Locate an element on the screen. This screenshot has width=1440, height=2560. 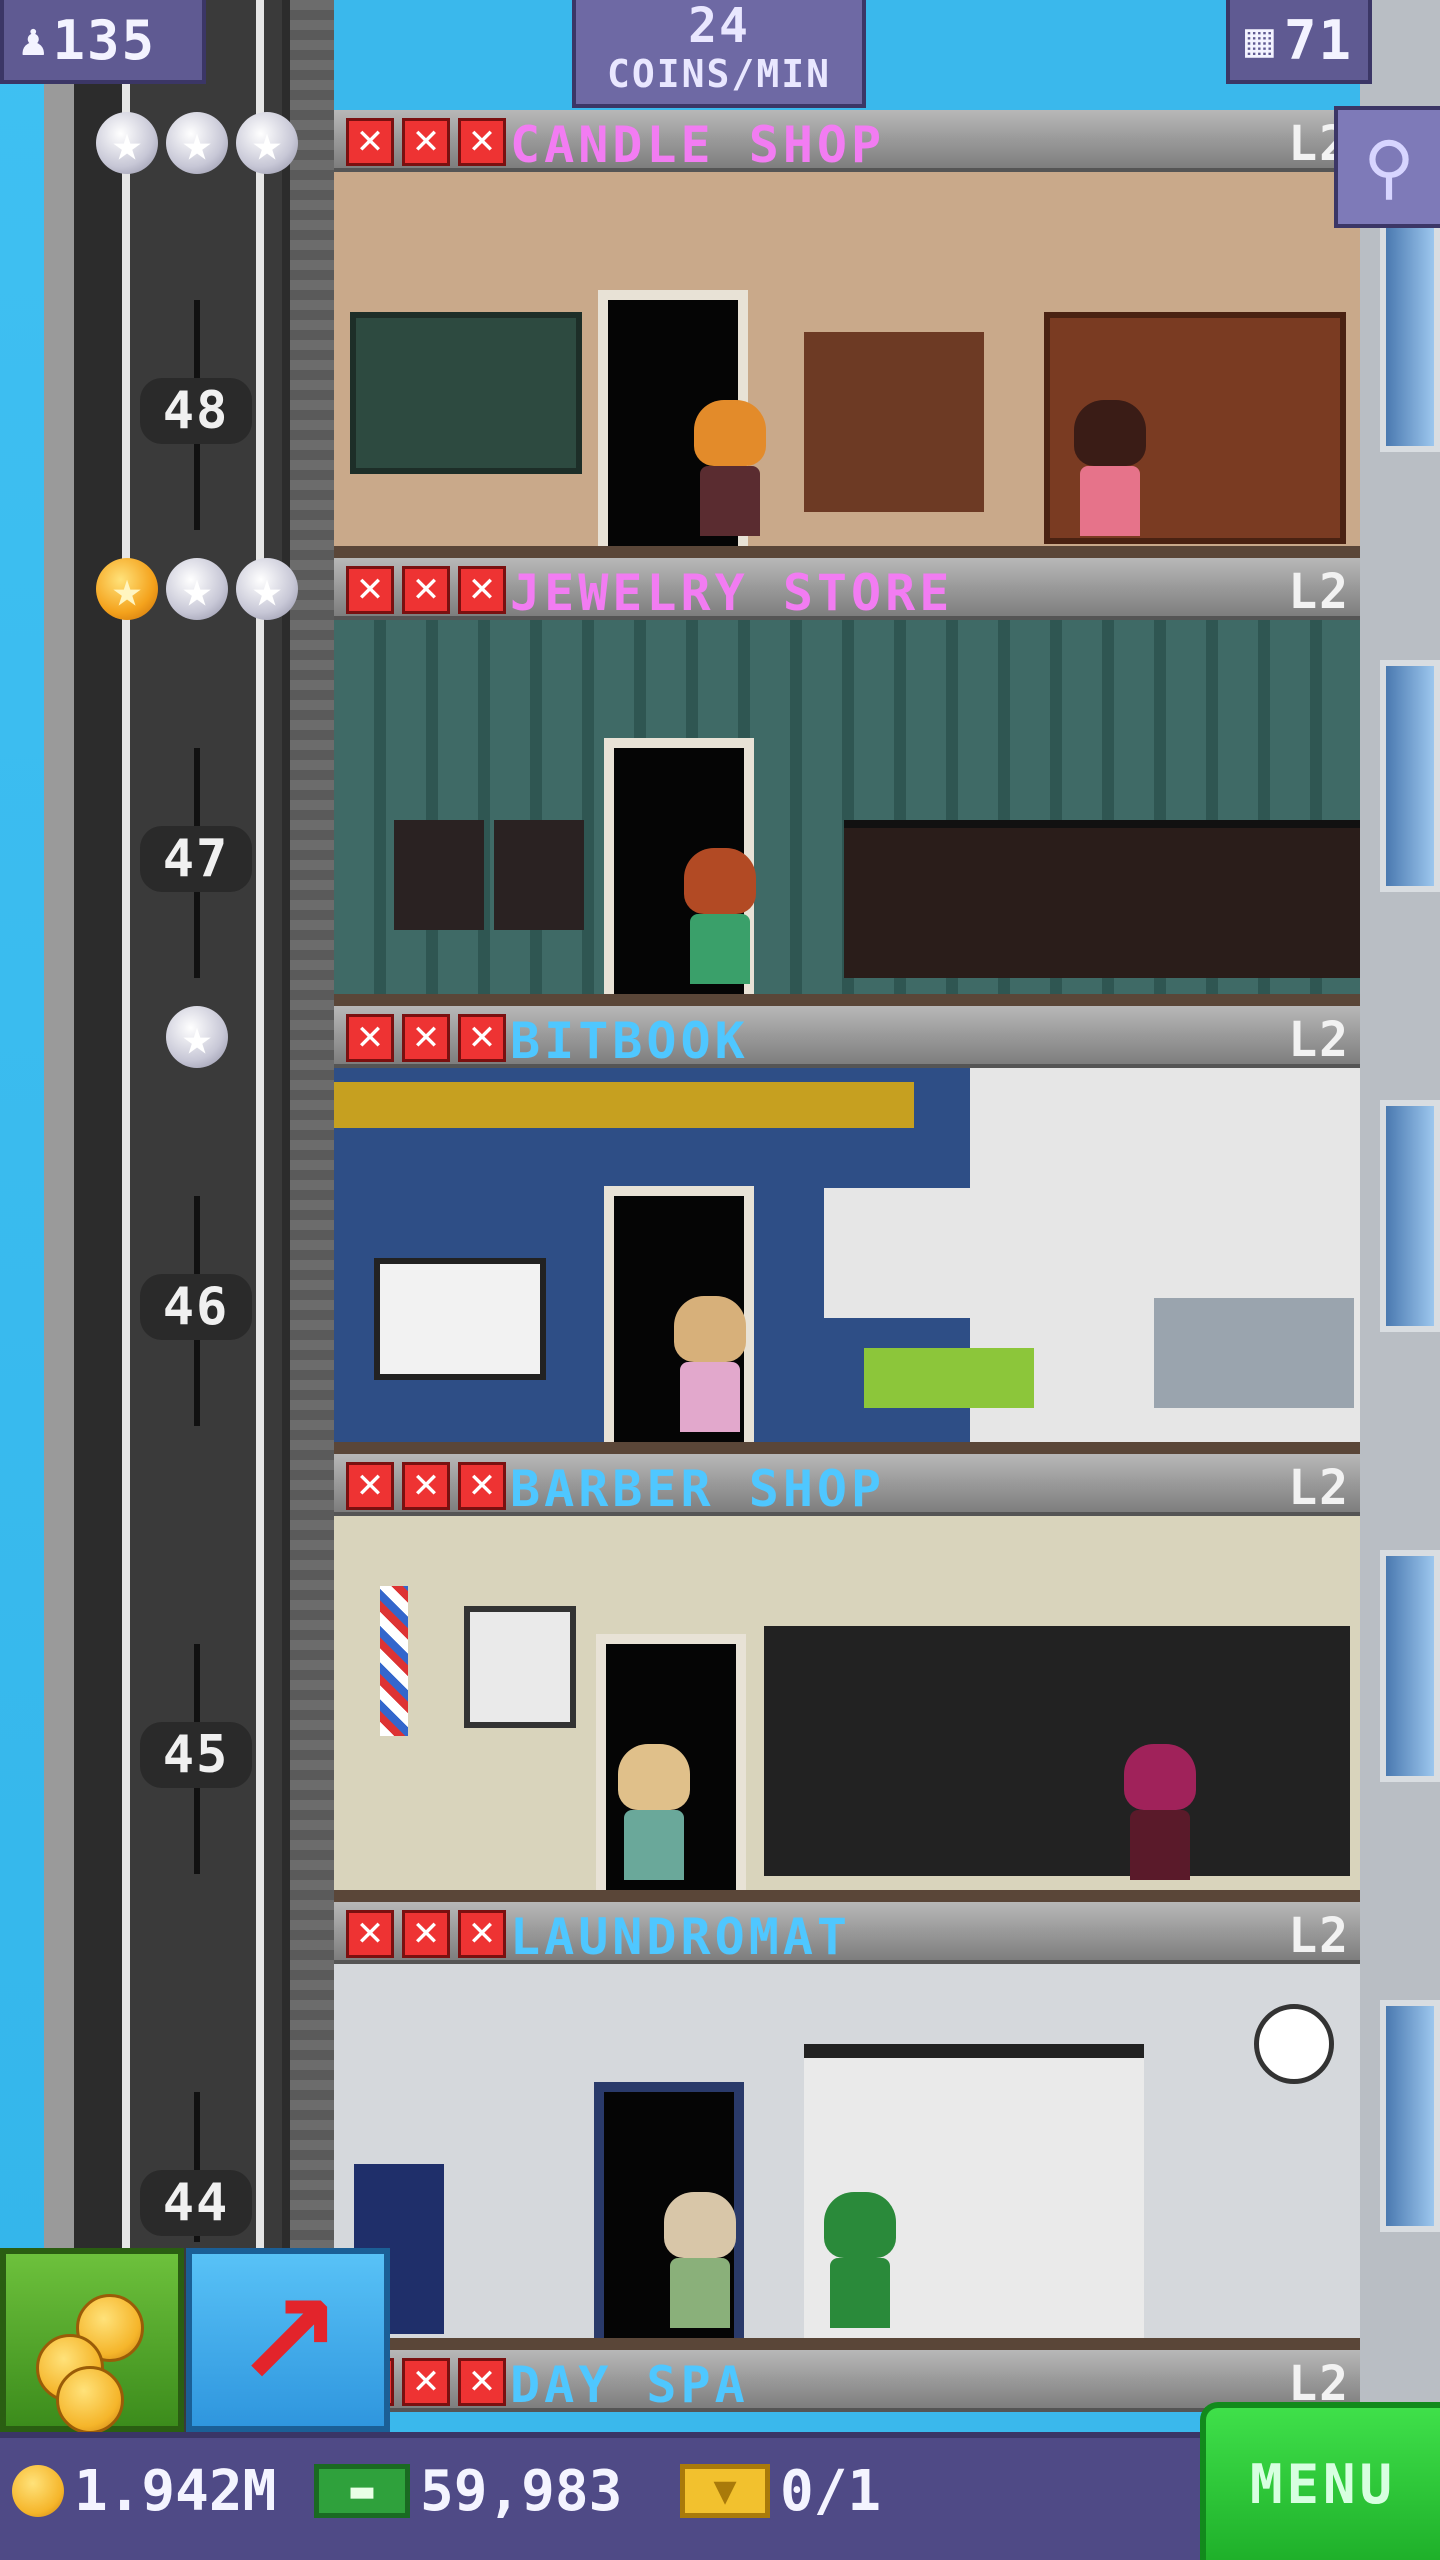
whiteboard is located at coordinates (460, 1319).